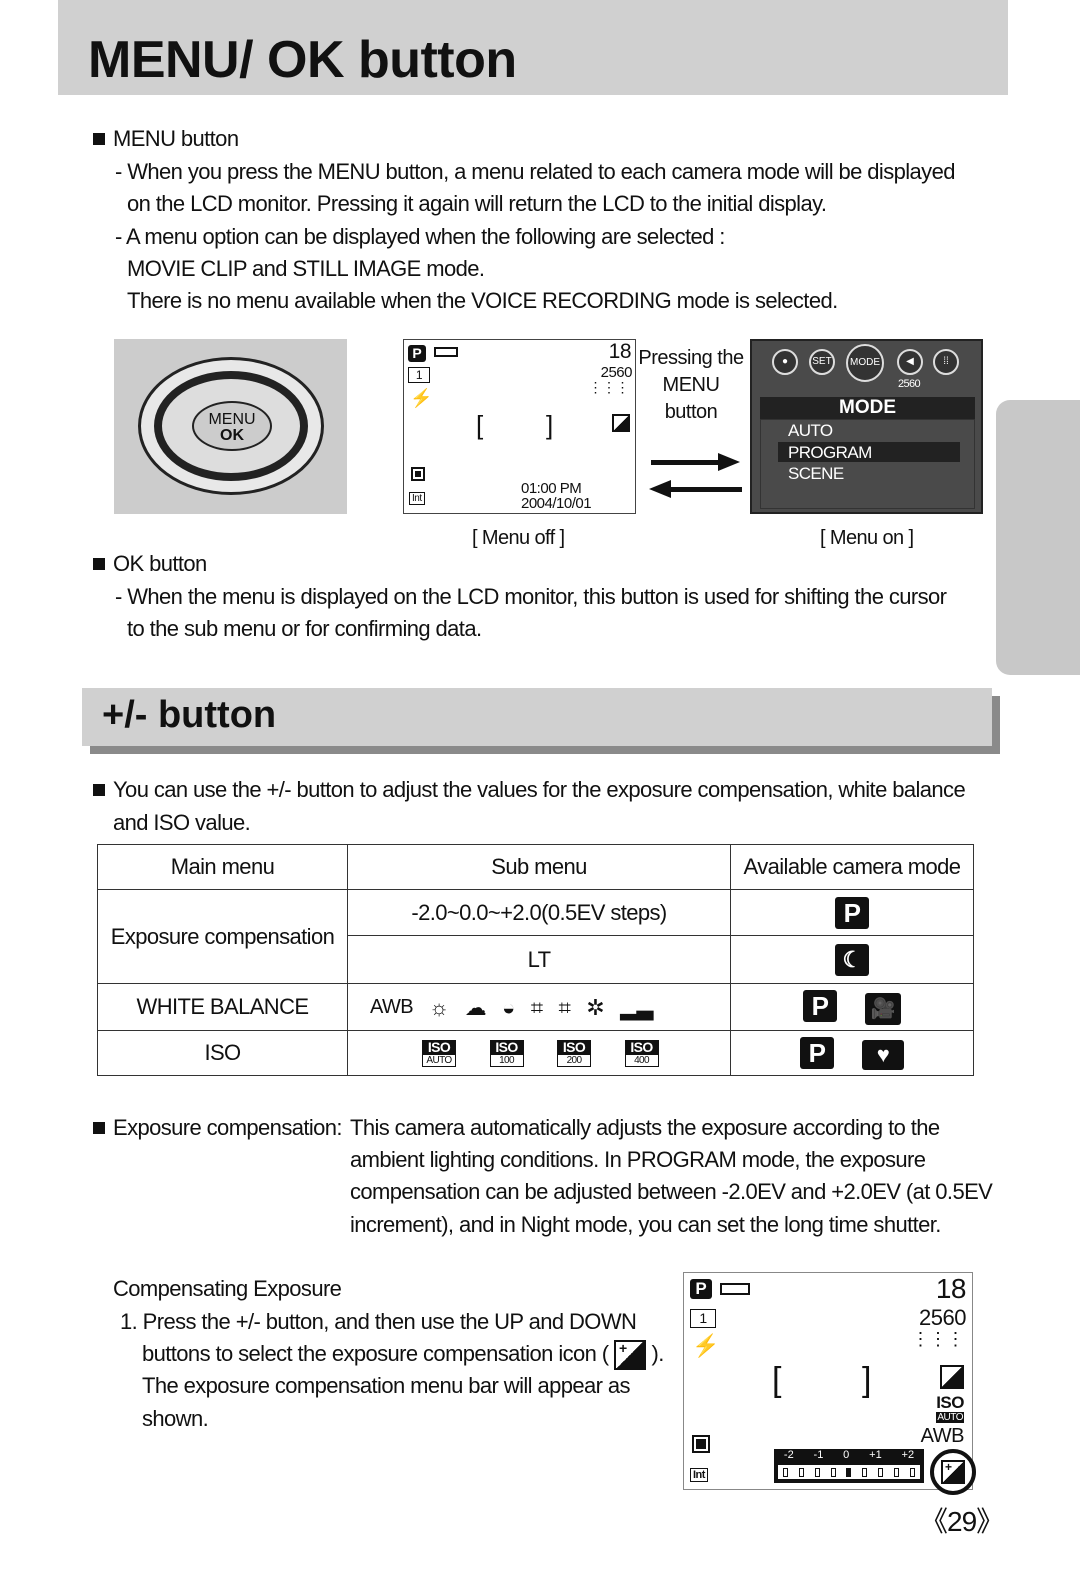 This screenshot has height=1585, width=1080. I want to click on iso-400-icon: ISO 400, so click(641, 1053).